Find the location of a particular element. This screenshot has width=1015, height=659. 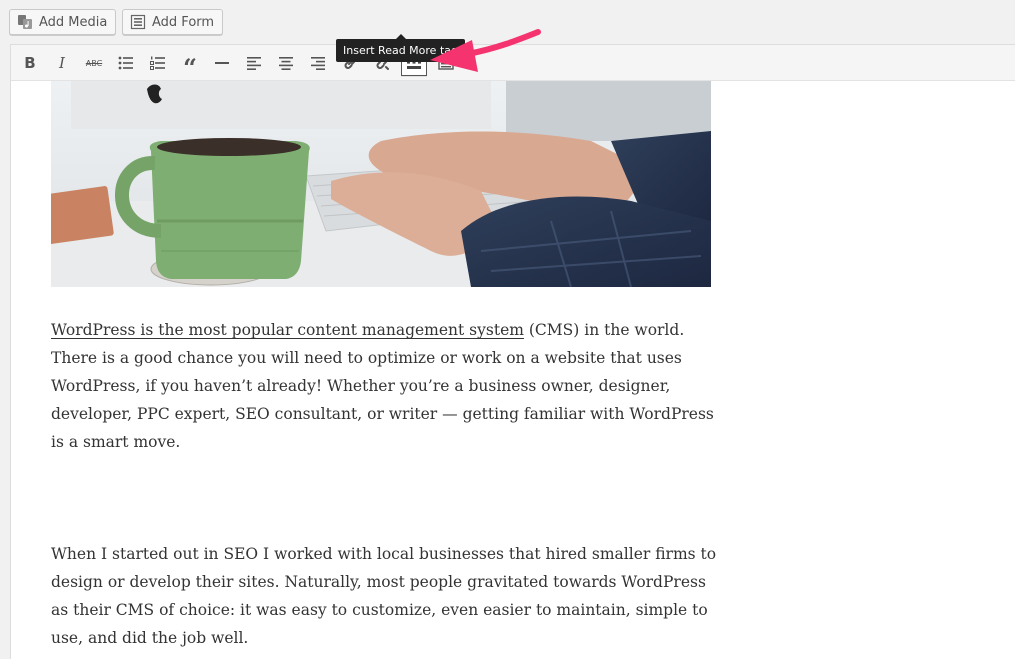

italic-icon: I is located at coordinates (62, 63).